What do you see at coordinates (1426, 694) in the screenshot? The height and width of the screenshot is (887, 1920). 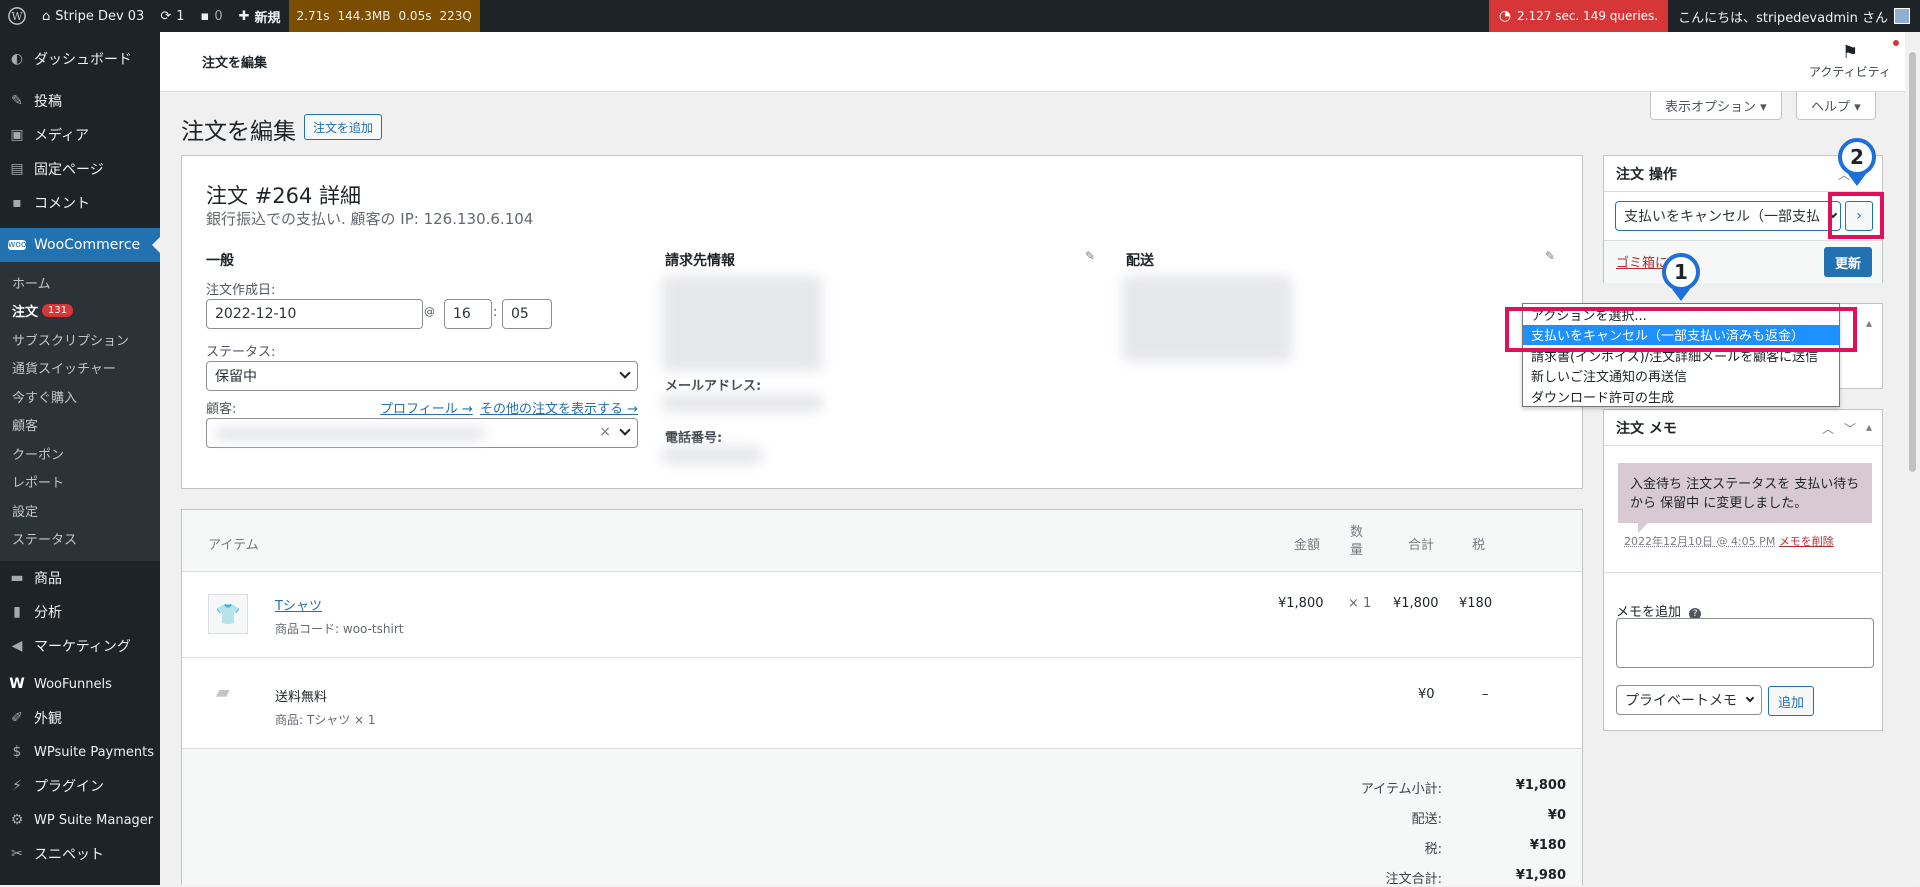 I see `shipping-total: ¥0` at bounding box center [1426, 694].